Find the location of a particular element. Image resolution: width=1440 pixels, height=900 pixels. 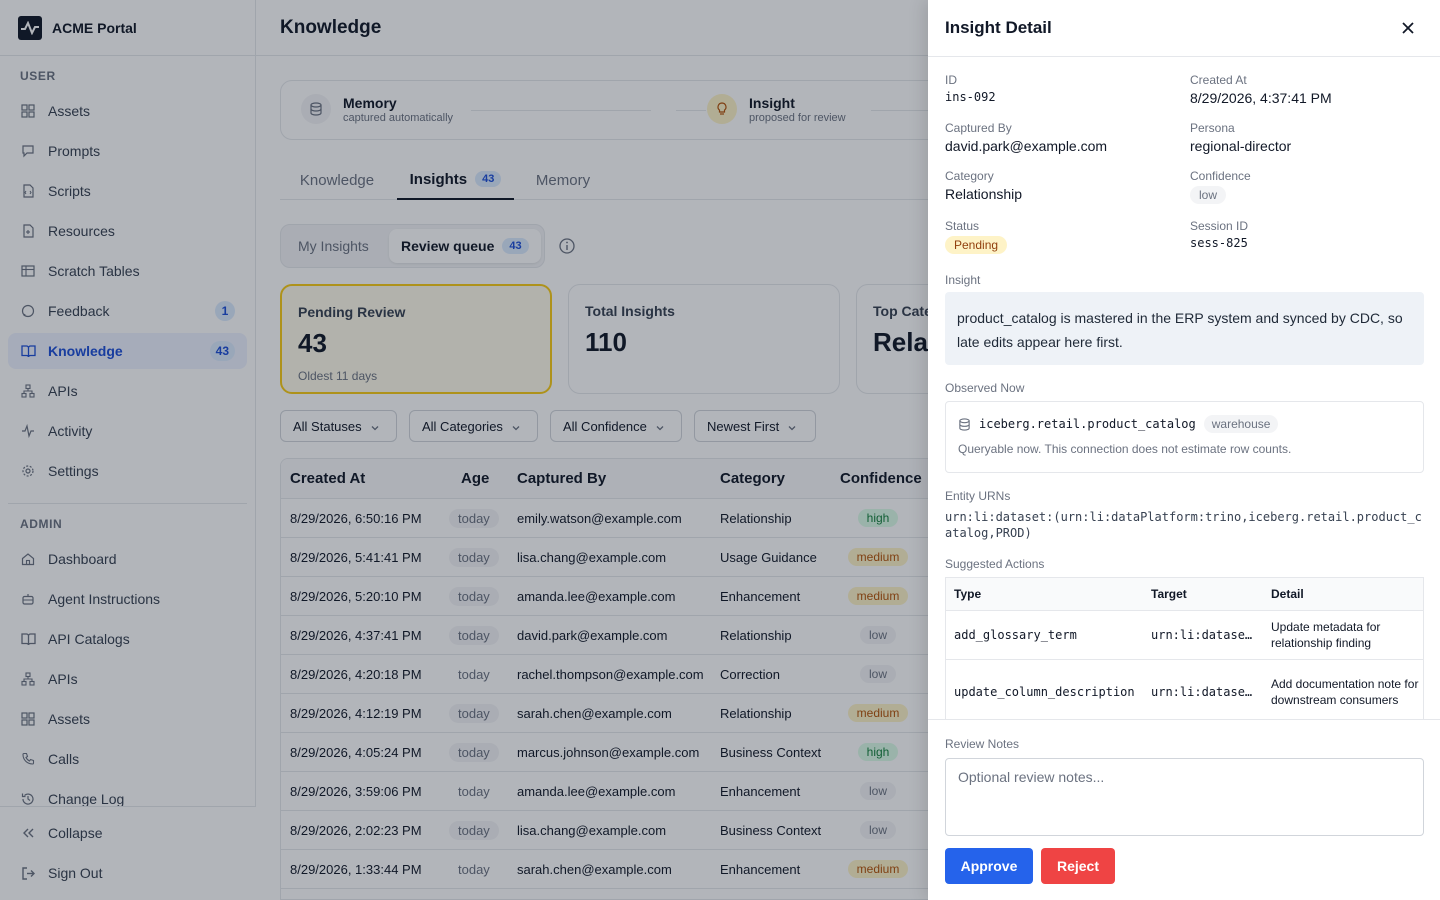

field-label: Status is located at coordinates (962, 226).